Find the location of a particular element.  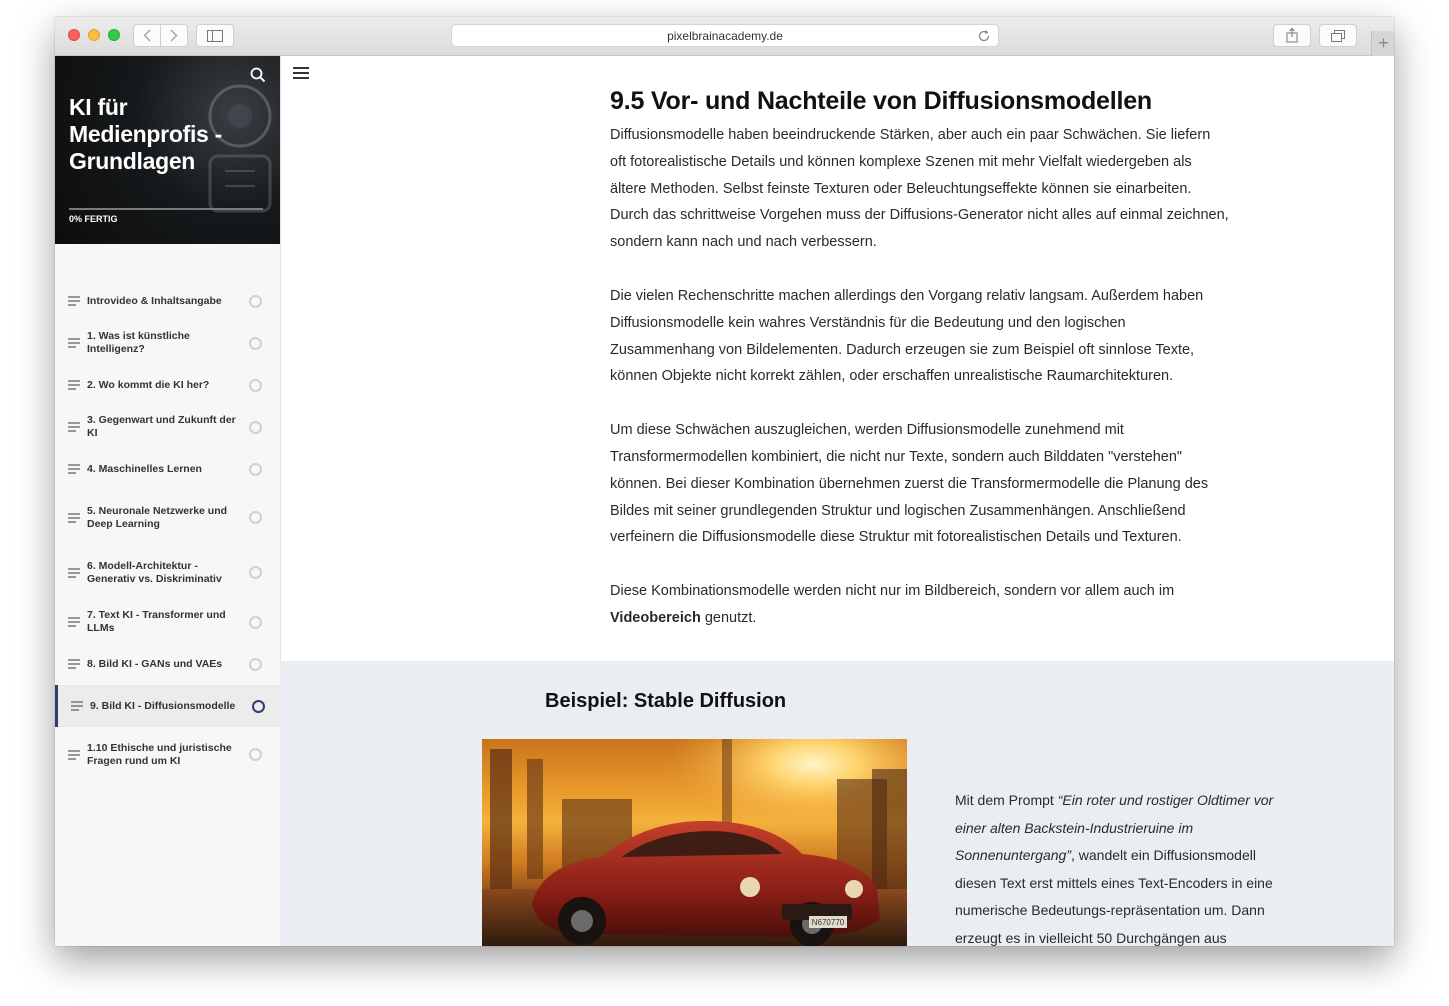

tabs-icon is located at coordinates (1338, 35).